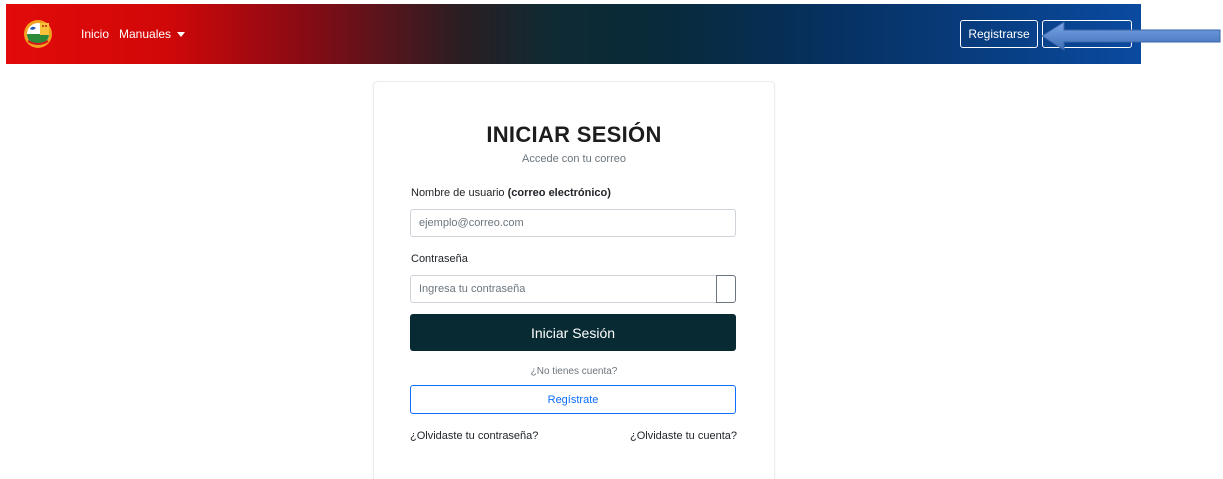  I want to click on school-logo-icon, so click(38, 34).